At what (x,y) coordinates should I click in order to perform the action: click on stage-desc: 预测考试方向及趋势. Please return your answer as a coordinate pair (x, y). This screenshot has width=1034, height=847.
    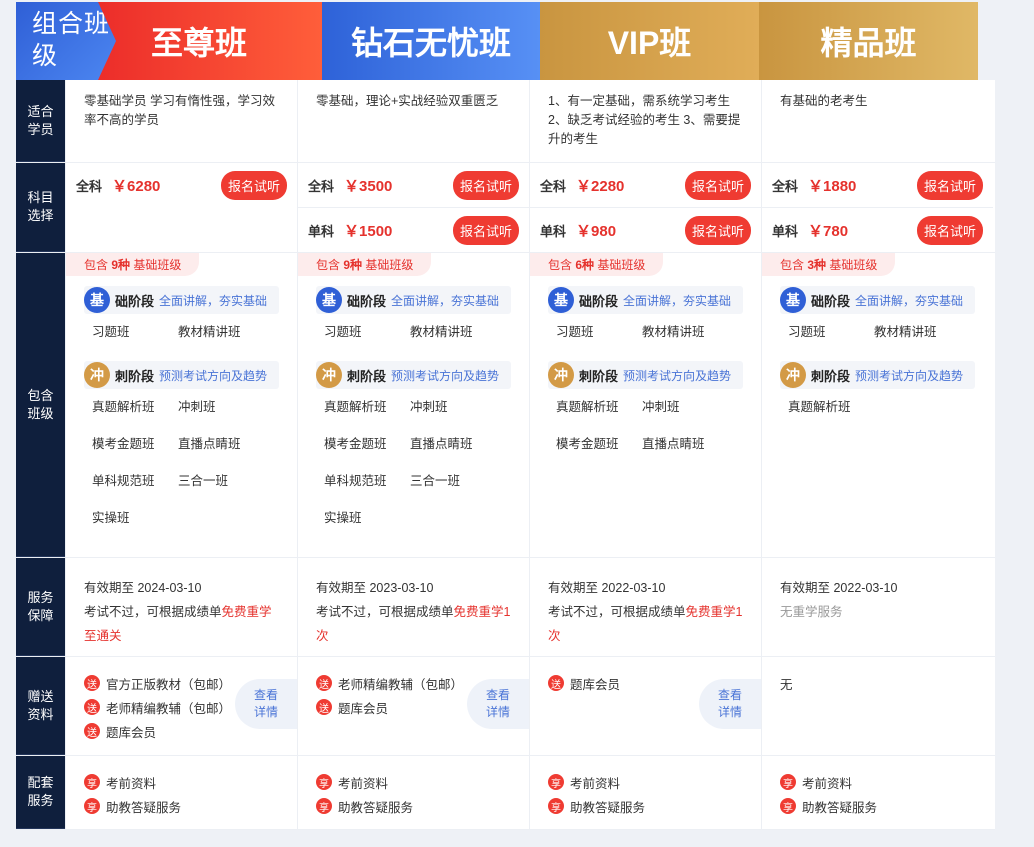
    Looking at the image, I should click on (445, 375).